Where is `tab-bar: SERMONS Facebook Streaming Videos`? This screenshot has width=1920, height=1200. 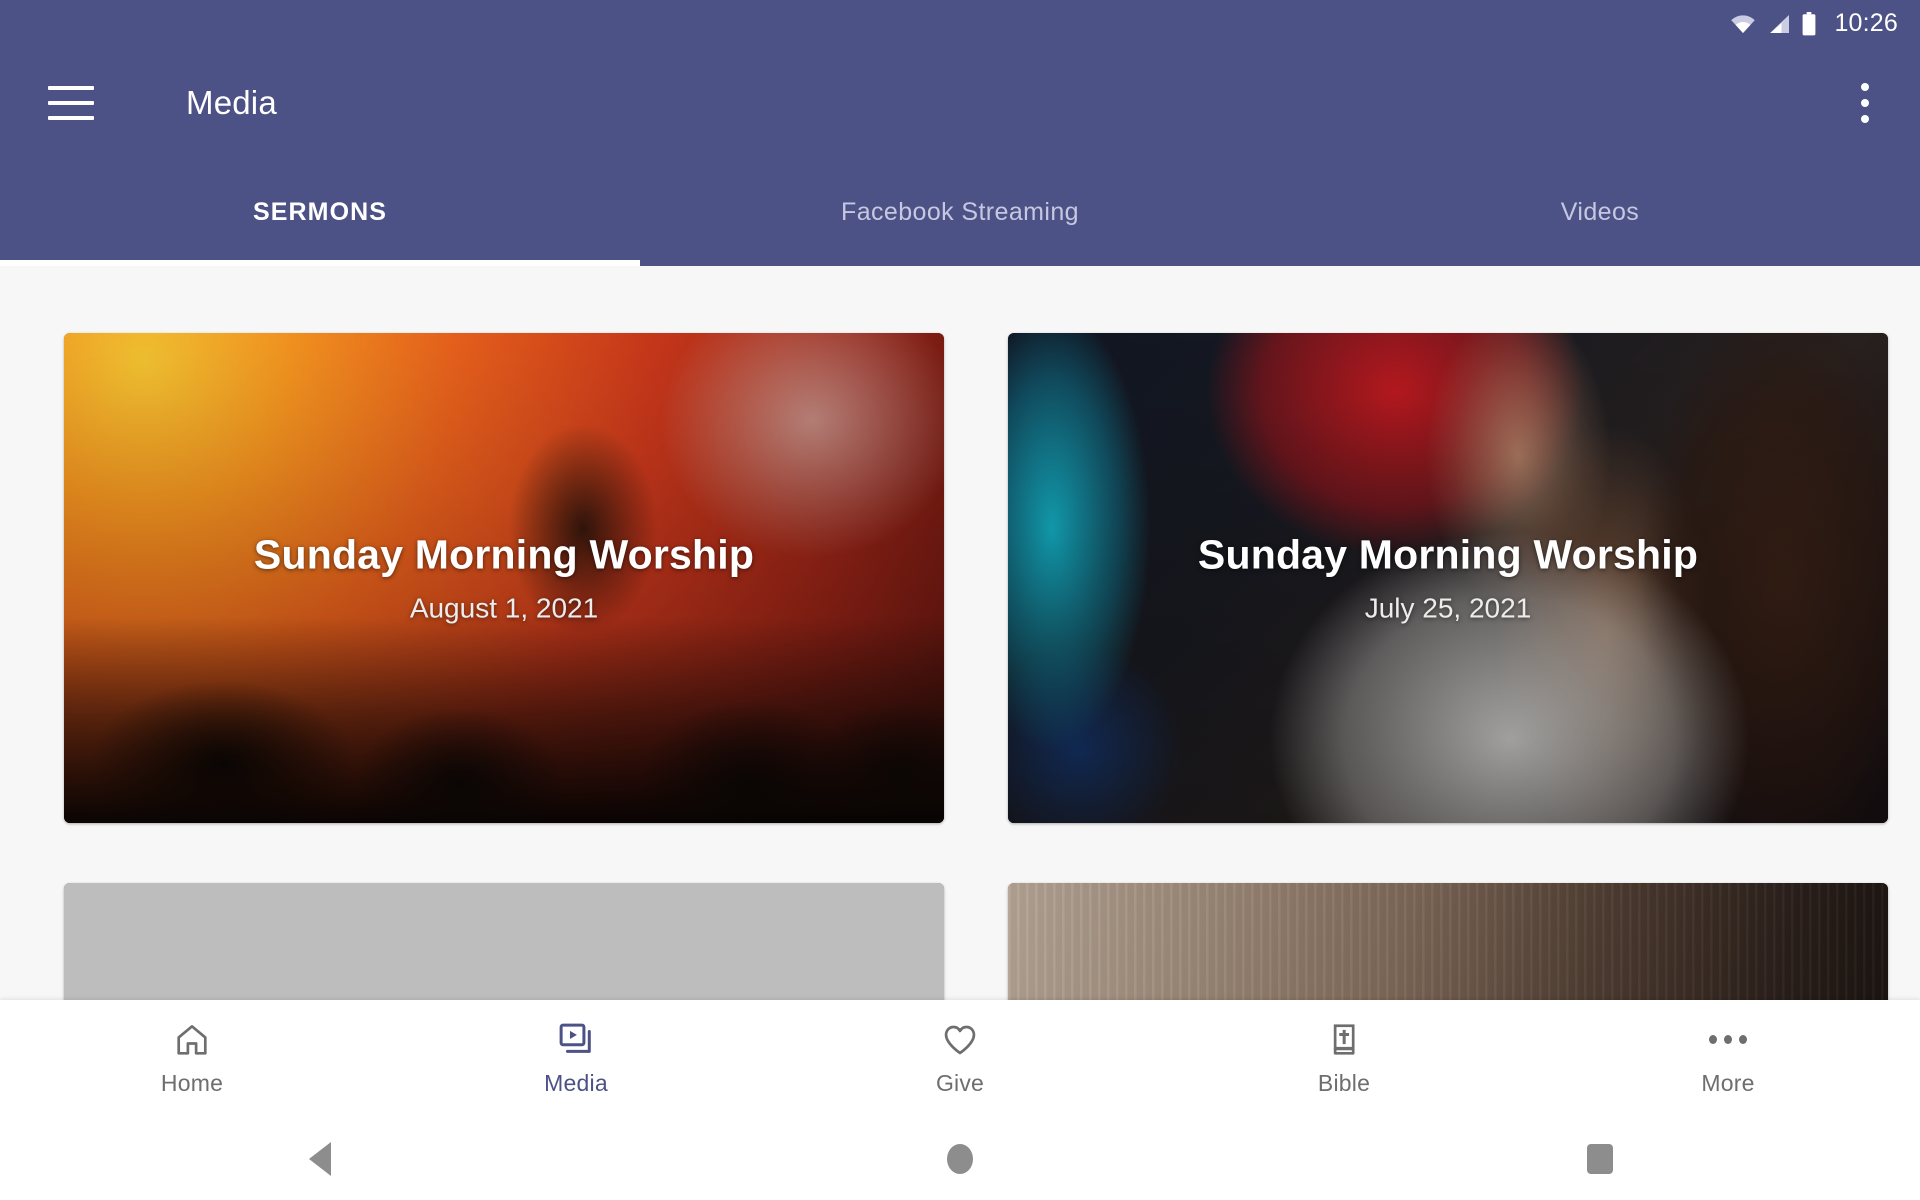
tab-bar: SERMONS Facebook Streaming Videos is located at coordinates (960, 212).